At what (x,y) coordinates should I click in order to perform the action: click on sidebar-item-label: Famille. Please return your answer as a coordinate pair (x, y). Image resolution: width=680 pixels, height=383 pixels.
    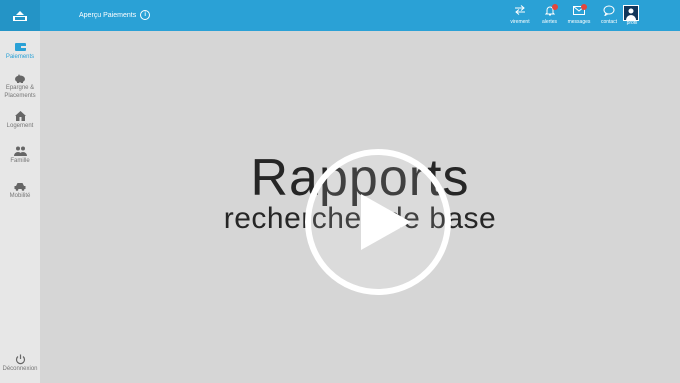
    Looking at the image, I should click on (20, 161).